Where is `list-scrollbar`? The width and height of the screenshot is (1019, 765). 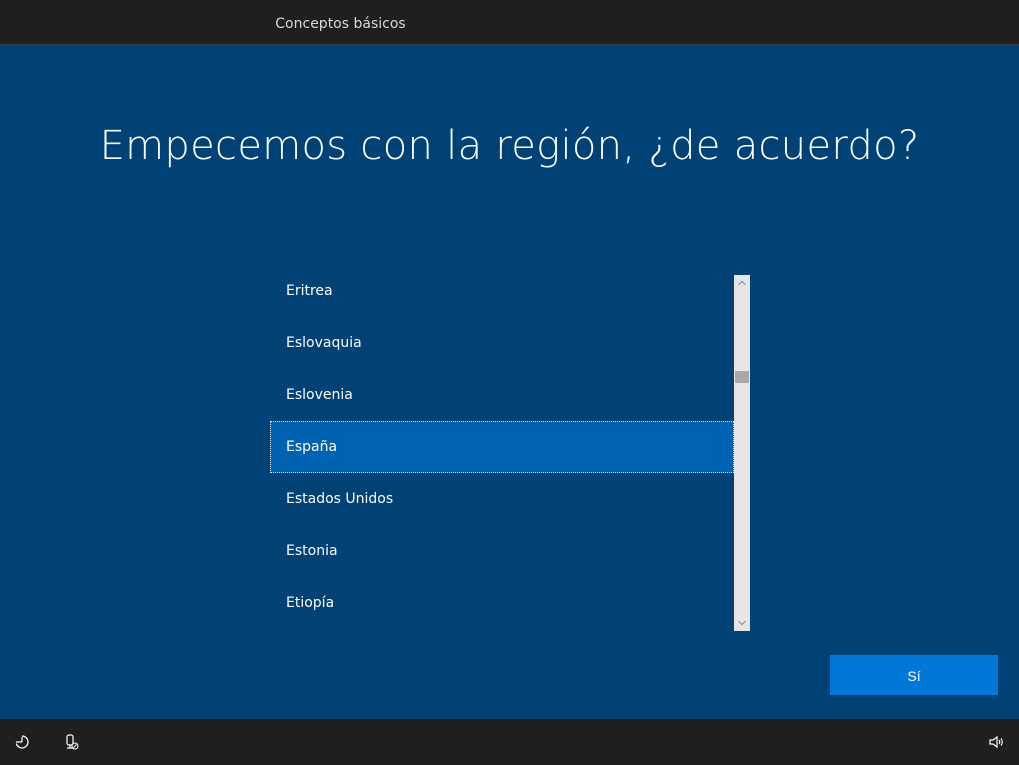 list-scrollbar is located at coordinates (742, 453).